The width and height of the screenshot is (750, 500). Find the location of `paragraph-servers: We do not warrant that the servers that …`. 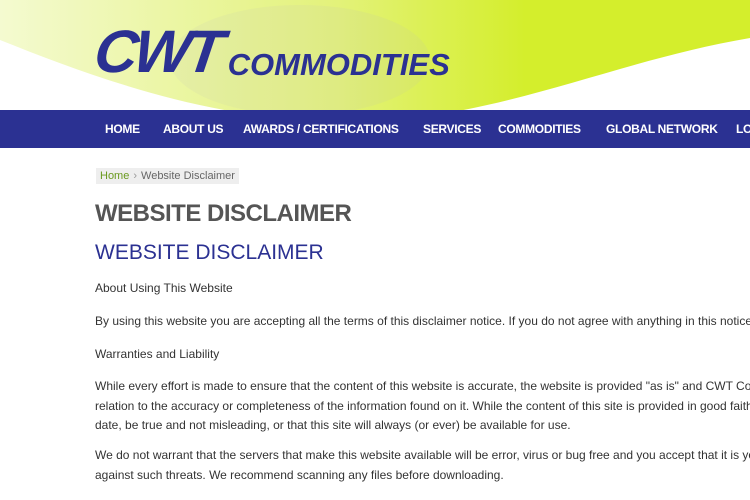

paragraph-servers: We do not warrant that the servers that … is located at coordinates (422, 465).